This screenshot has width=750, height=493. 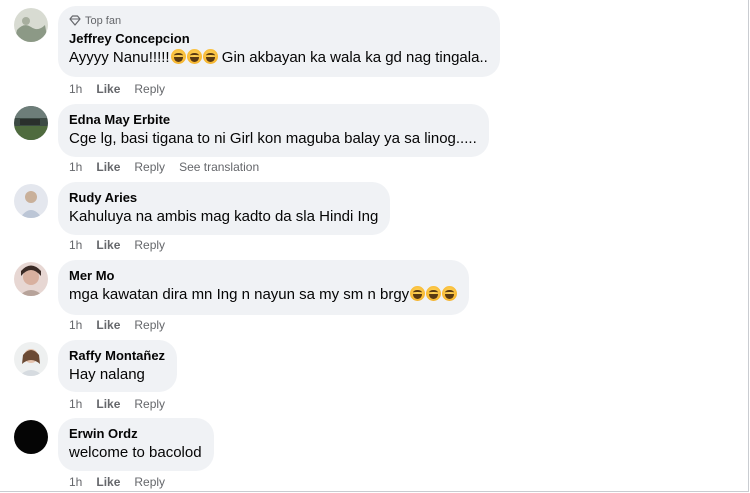 What do you see at coordinates (219, 167) in the screenshot?
I see `see-translation-link: See translation` at bounding box center [219, 167].